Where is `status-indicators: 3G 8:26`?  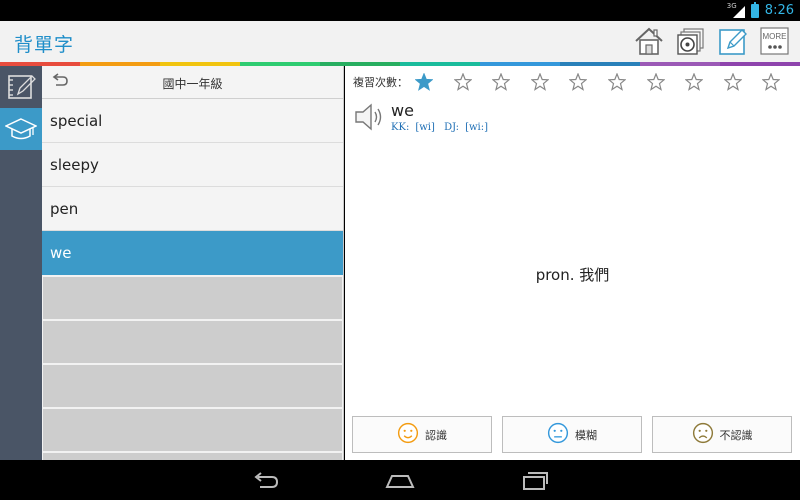
status-indicators: 3G 8:26 is located at coordinates (760, 10).